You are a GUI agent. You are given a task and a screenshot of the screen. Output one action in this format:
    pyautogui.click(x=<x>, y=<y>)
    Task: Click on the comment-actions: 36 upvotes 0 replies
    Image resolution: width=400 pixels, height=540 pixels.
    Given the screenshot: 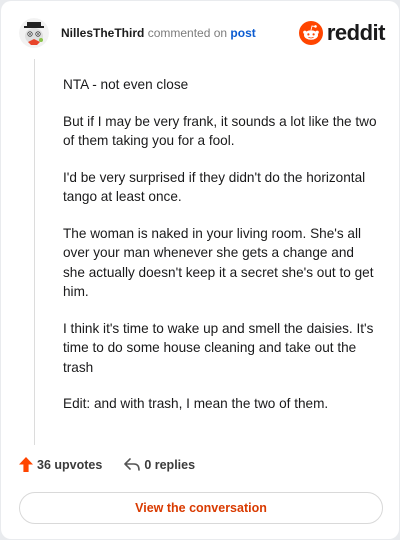 What is the action you would take?
    pyautogui.click(x=107, y=464)
    